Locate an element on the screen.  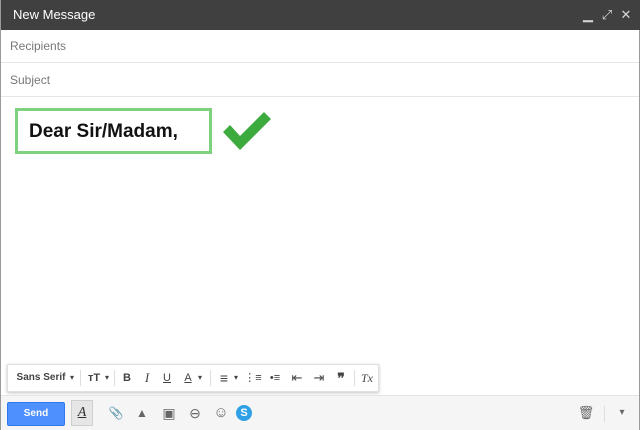
emoji-icon: ☺ is located at coordinates (221, 413).